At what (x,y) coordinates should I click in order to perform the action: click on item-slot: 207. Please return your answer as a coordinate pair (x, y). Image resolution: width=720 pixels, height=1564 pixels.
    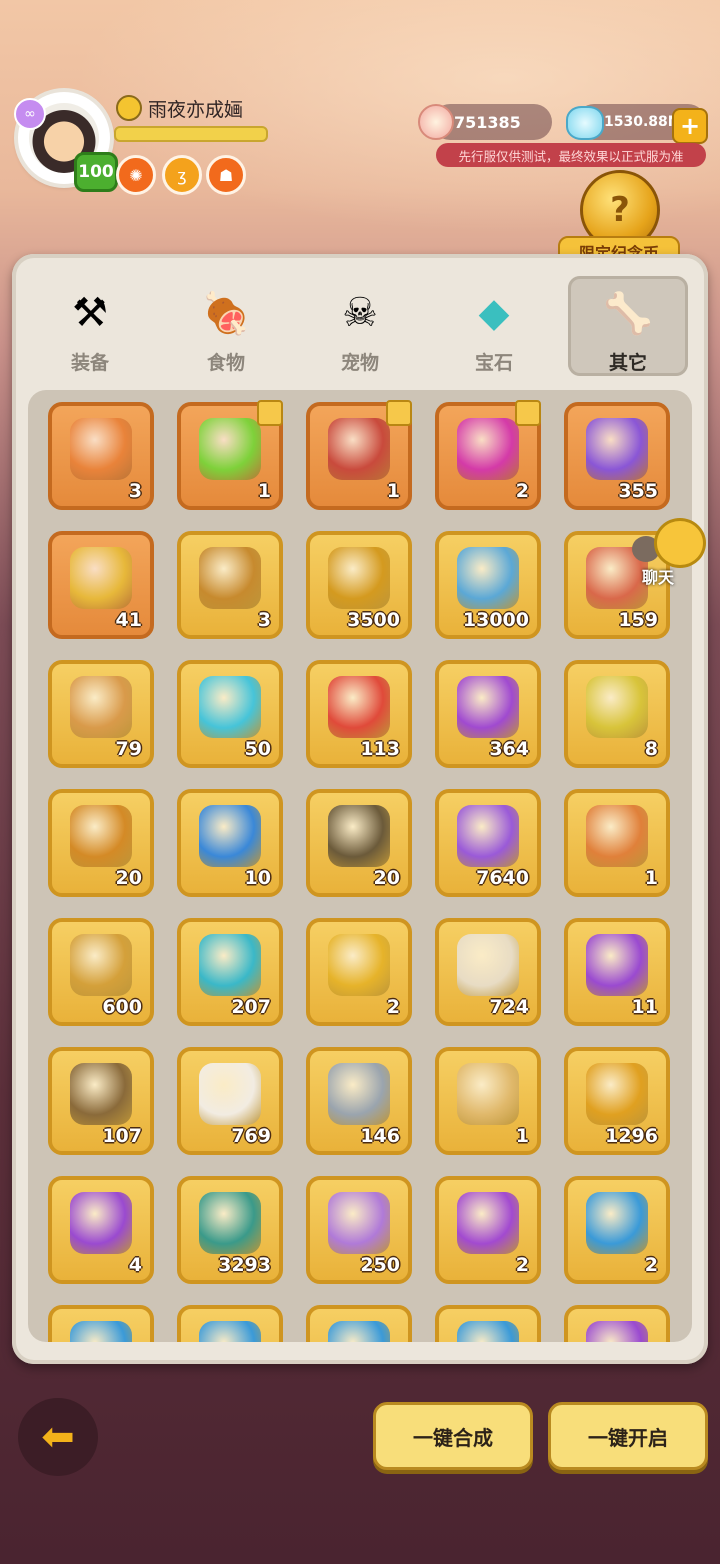
    Looking at the image, I should click on (230, 972).